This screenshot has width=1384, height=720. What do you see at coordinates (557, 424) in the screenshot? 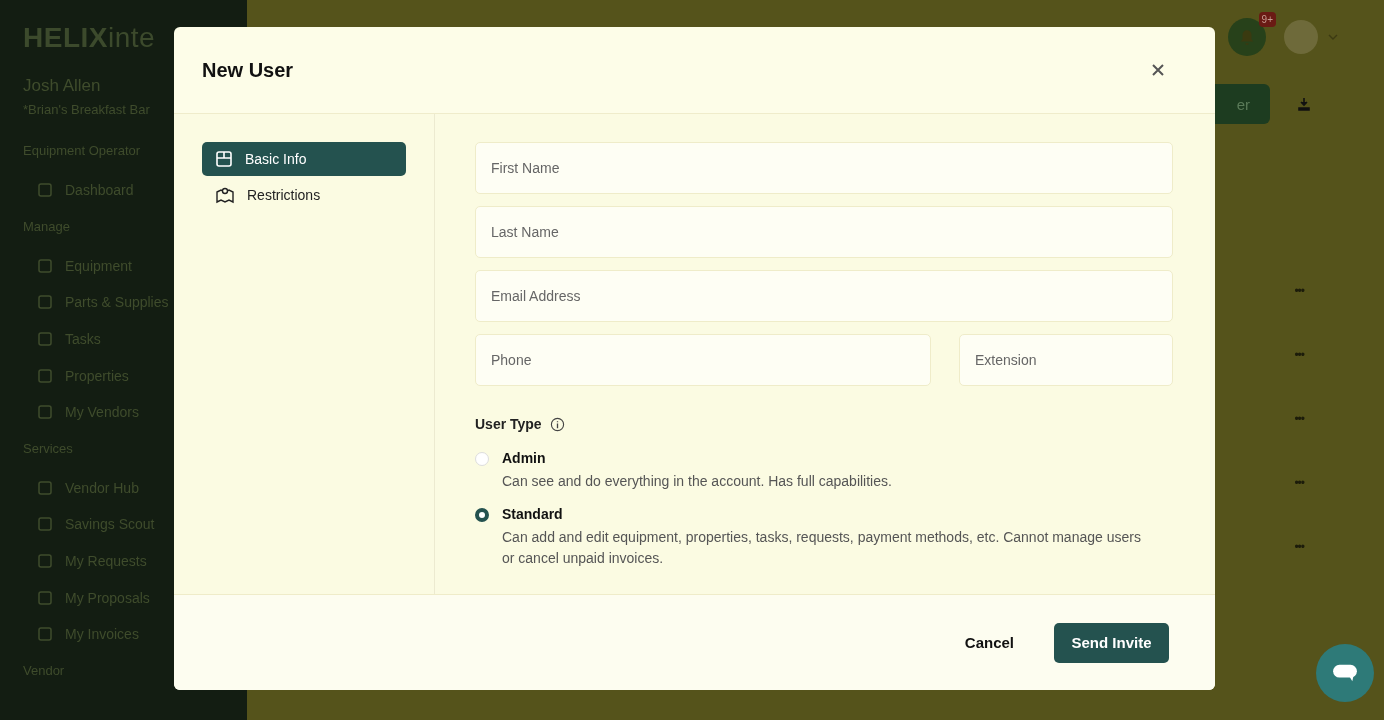
I see `info-icon` at bounding box center [557, 424].